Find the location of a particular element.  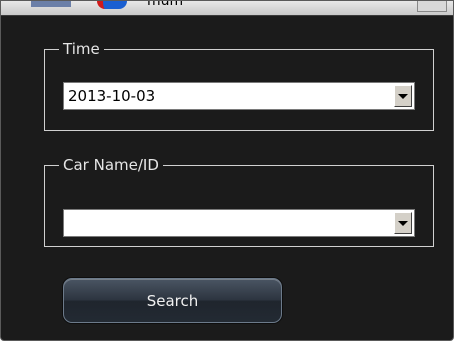

time-legend: Time is located at coordinates (81, 49).